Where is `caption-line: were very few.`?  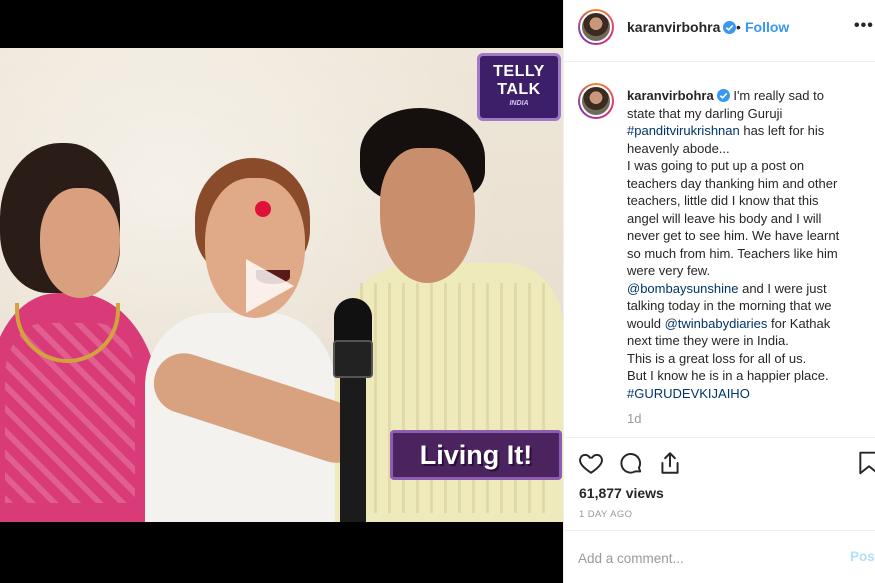
caption-line: were very few. is located at coordinates (669, 270).